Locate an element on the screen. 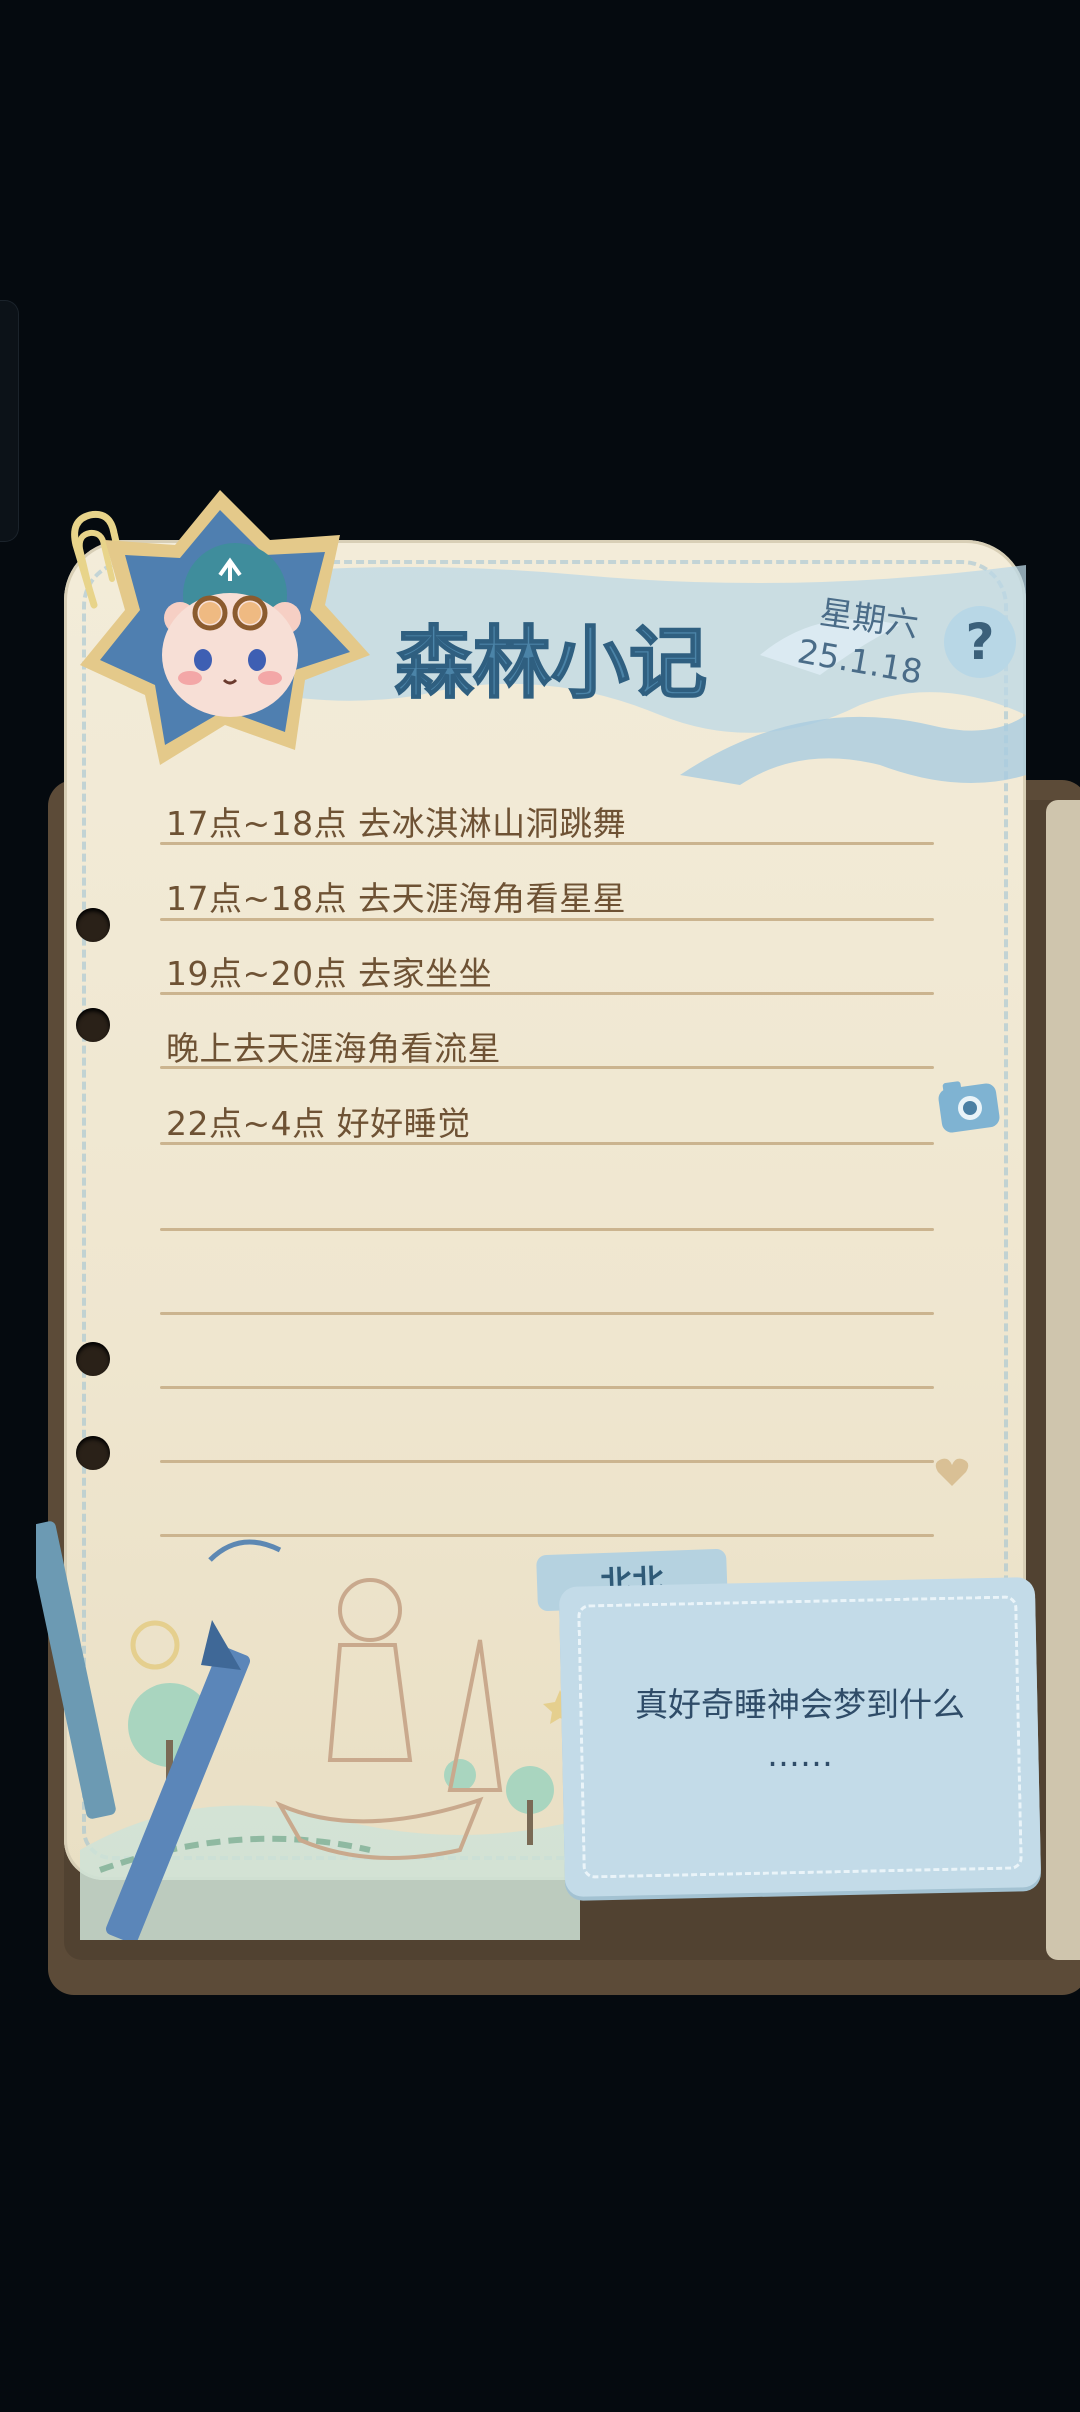 Image resolution: width=1080 pixels, height=2412 pixels. dialog-line: 真好奇睡神会梦到什么 is located at coordinates (800, 1704).